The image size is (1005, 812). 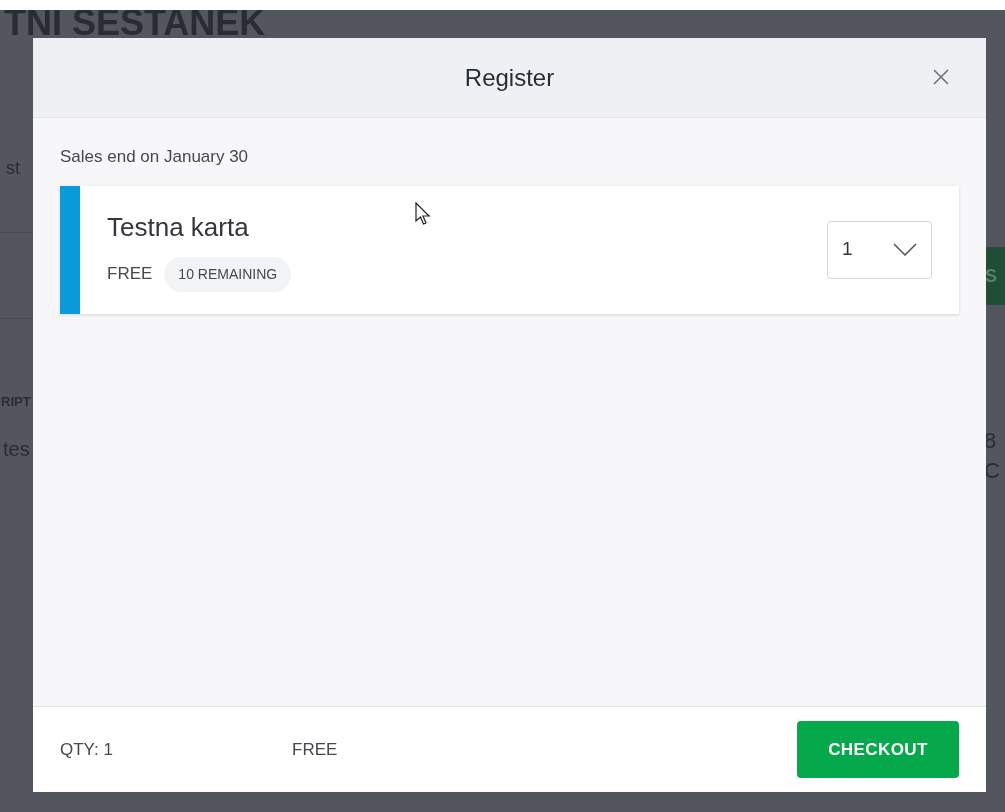 What do you see at coordinates (879, 249) in the screenshot?
I see `quantity-select: 1` at bounding box center [879, 249].